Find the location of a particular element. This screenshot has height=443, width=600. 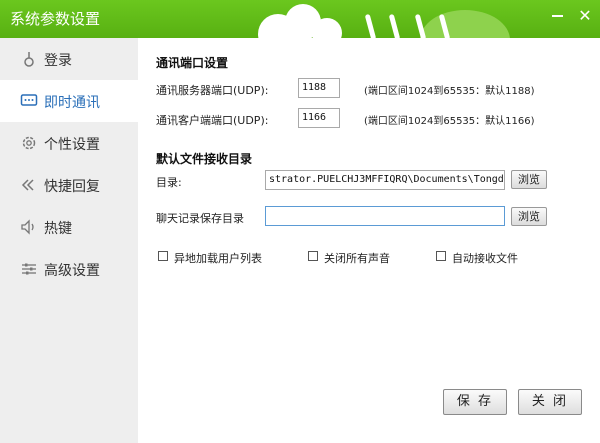

sidebar-item-label: 个性设置 is located at coordinates (72, 145).